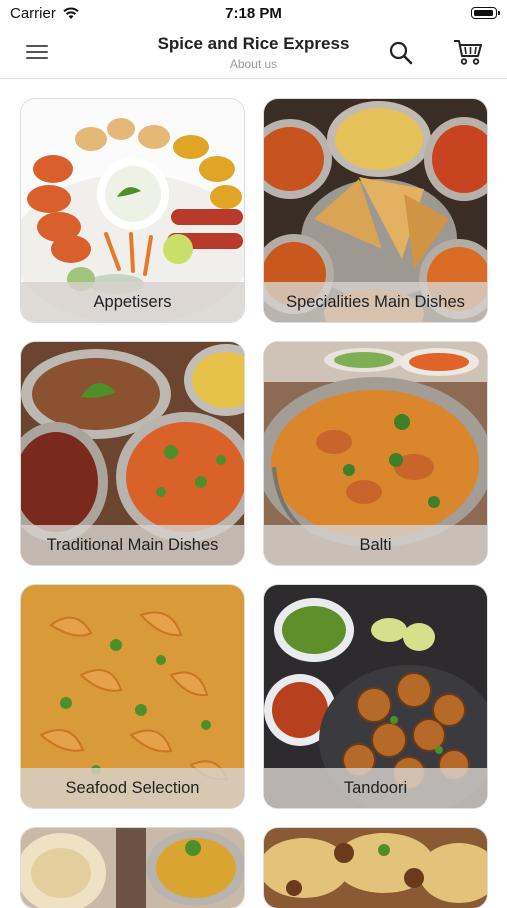 Image resolution: width=507 pixels, height=908 pixels. What do you see at coordinates (485, 13) in the screenshot?
I see `battery-icon` at bounding box center [485, 13].